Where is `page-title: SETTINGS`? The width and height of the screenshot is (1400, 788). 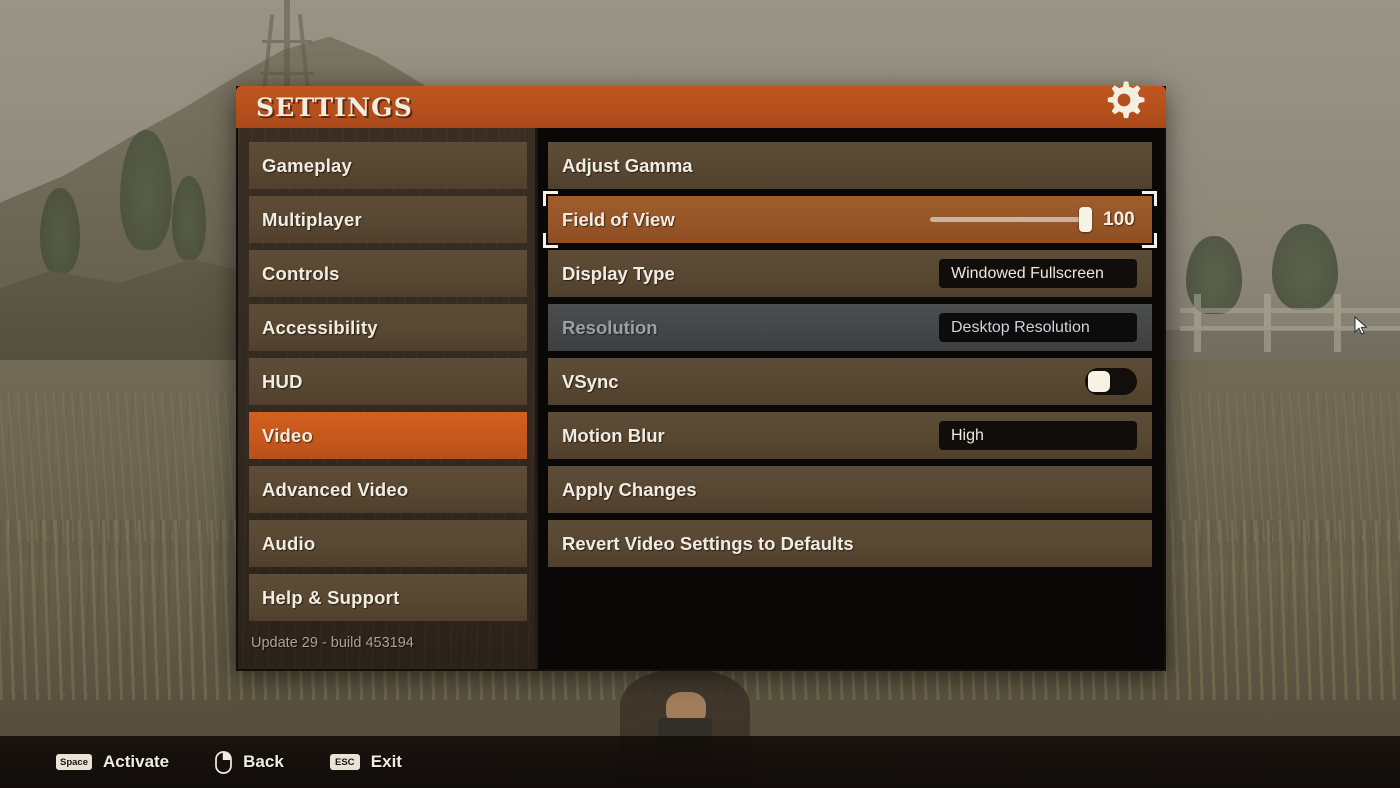
page-title: SETTINGS is located at coordinates (334, 107).